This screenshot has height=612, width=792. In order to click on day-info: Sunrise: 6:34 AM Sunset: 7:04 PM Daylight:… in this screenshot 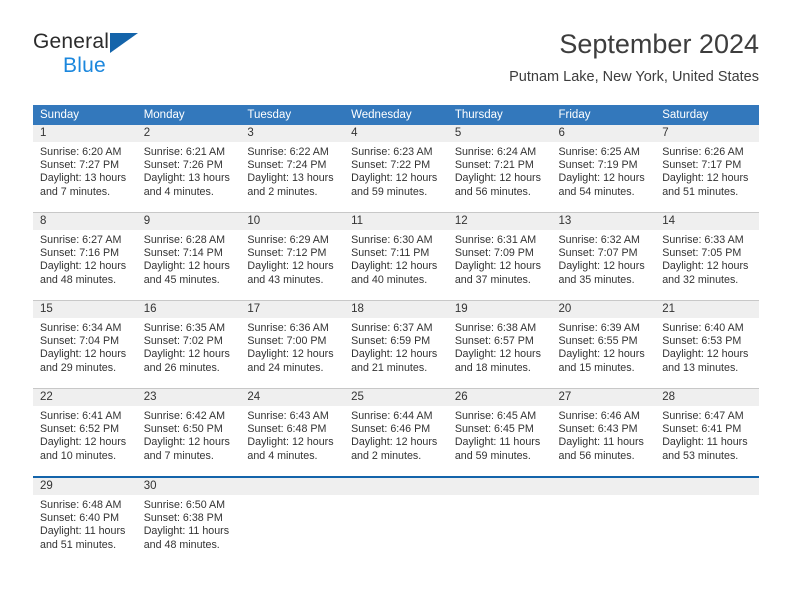, I will do `click(85, 346)`.